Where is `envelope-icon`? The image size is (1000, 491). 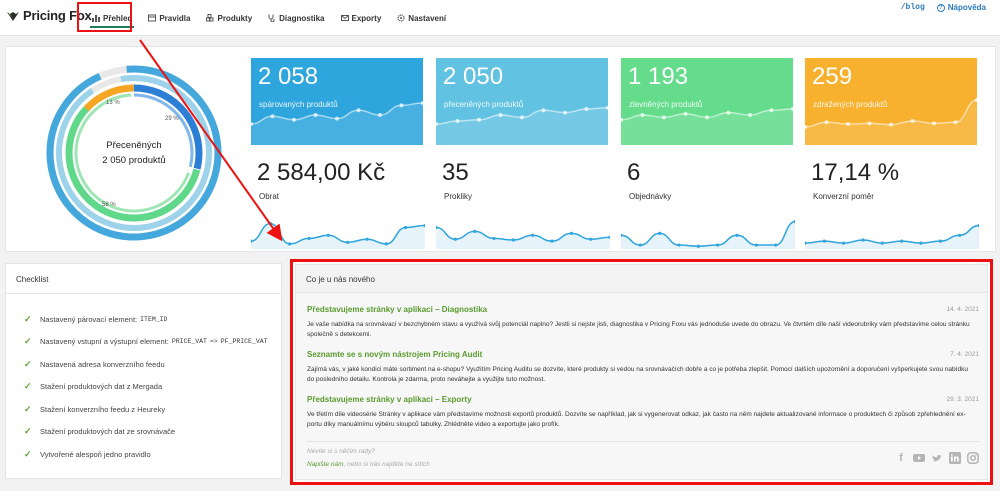 envelope-icon is located at coordinates (344, 18).